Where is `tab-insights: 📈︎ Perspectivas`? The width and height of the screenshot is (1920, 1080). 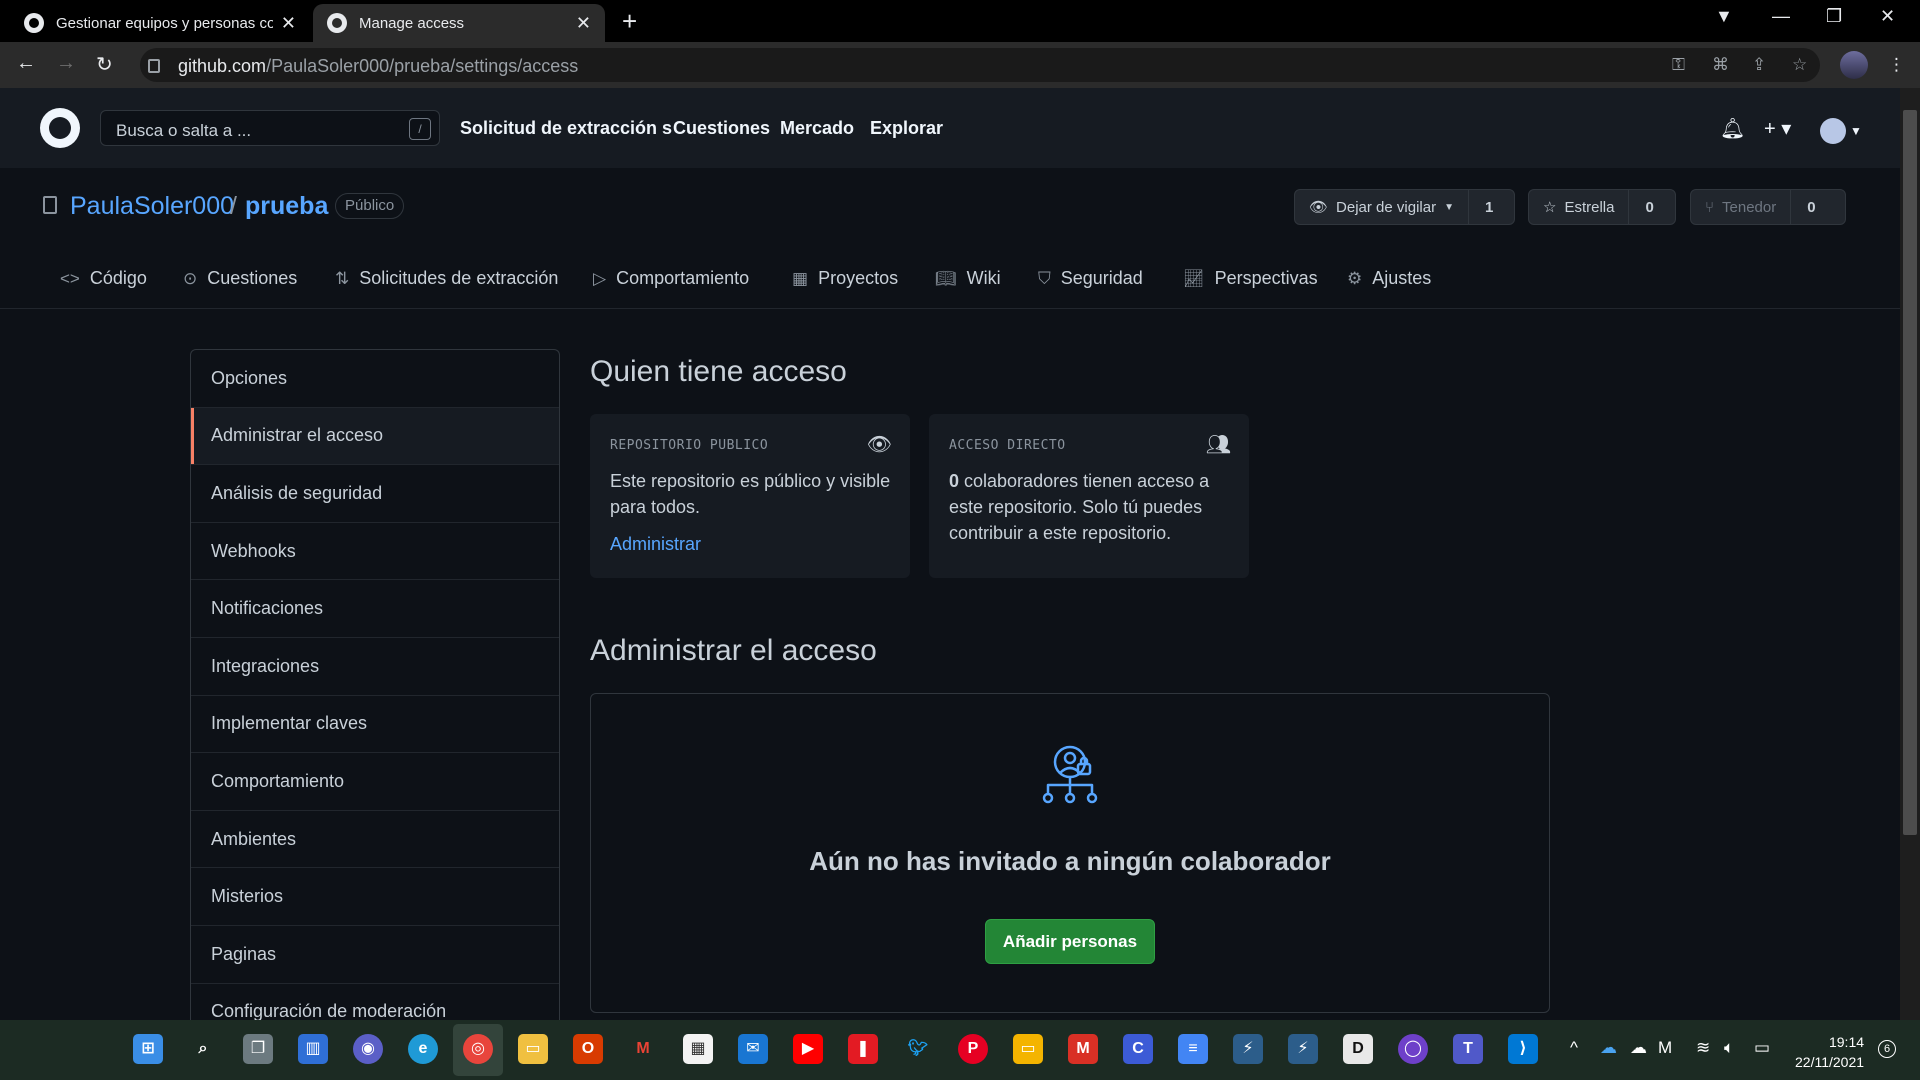
tab-insights: 📈︎ Perspectivas is located at coordinates (1250, 278).